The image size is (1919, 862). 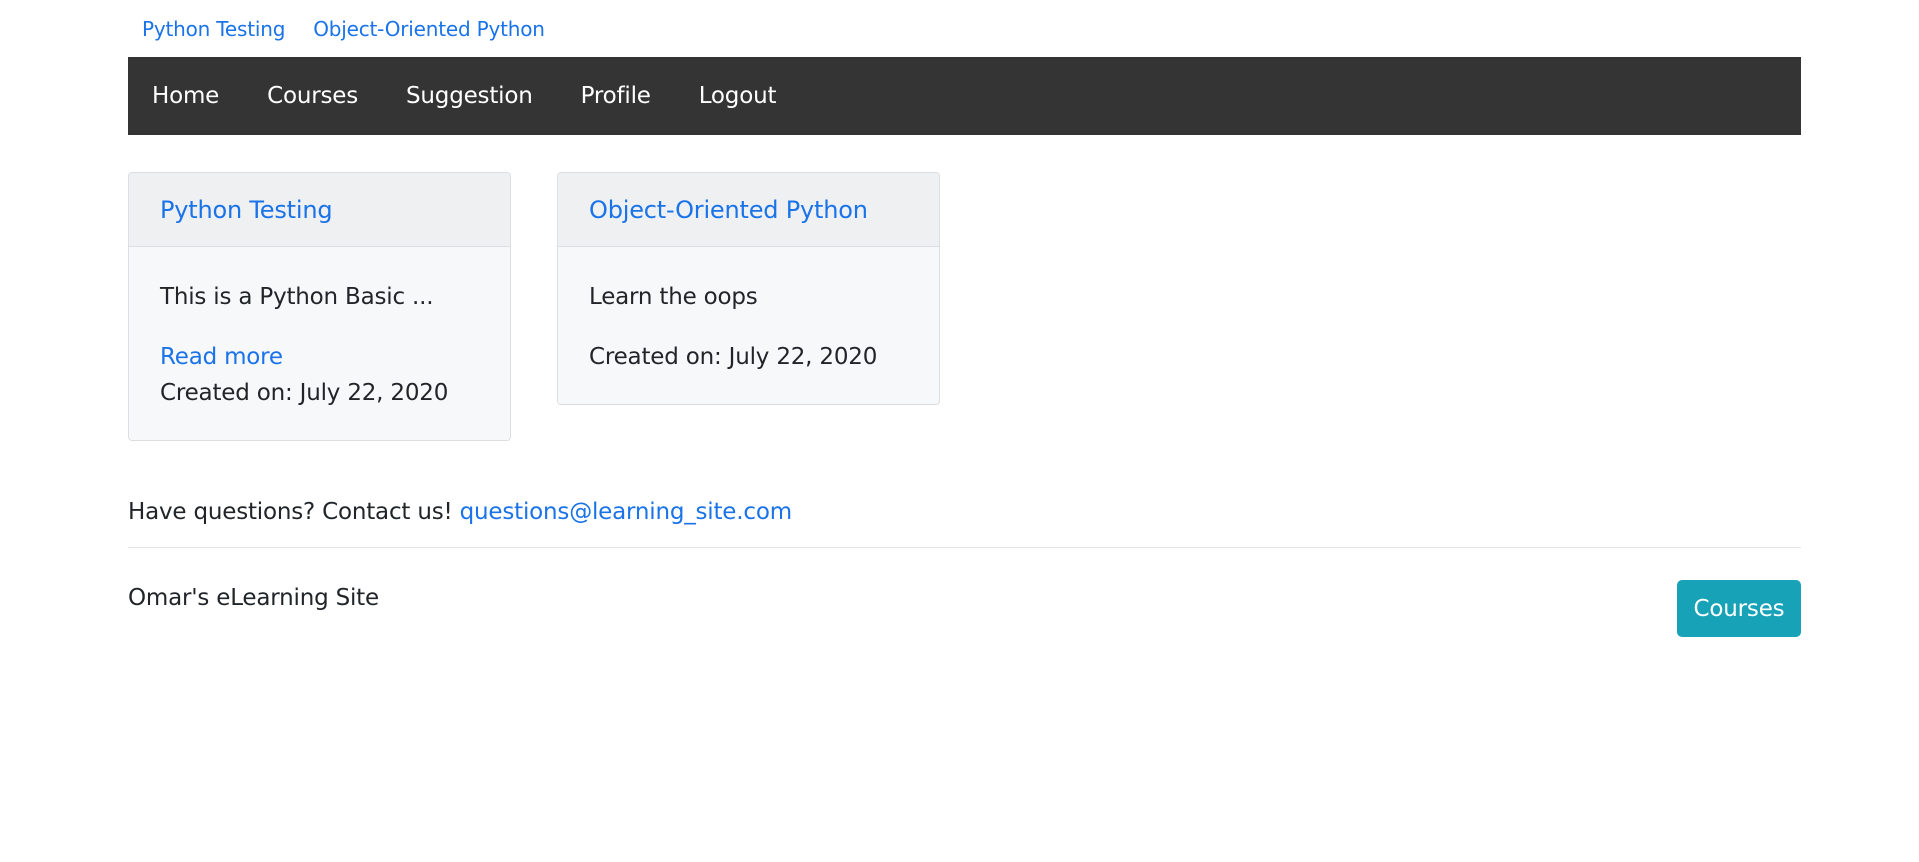 I want to click on site-name: Omar's eLearning Site, so click(x=253, y=598).